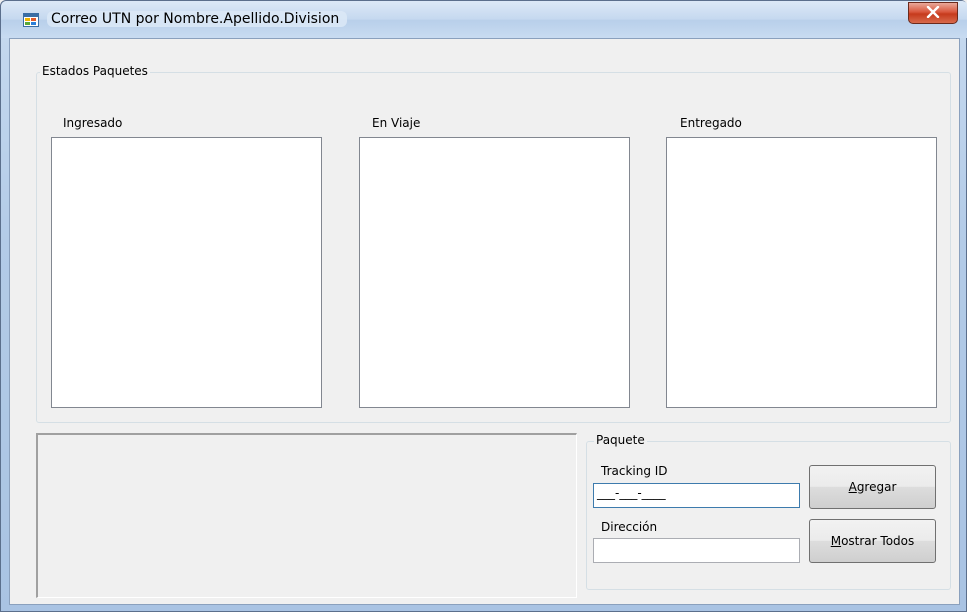  I want to click on windows-form-icon, so click(31, 20).